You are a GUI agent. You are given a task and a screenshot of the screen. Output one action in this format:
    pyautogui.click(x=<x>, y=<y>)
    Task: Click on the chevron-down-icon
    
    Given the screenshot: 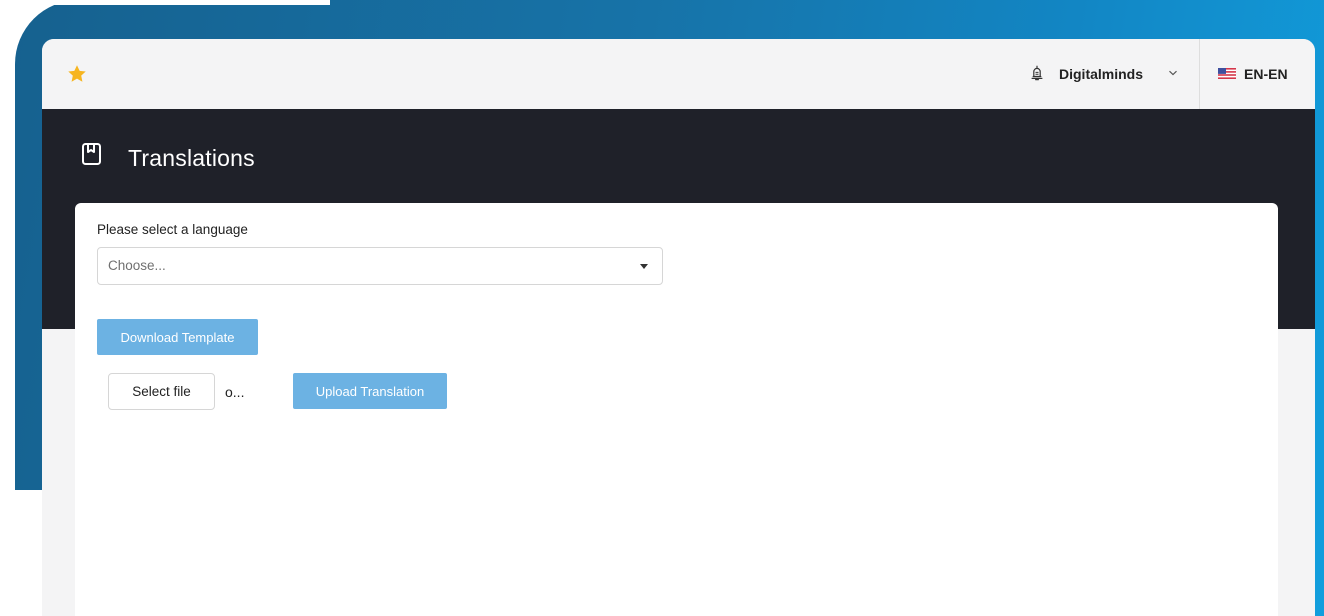 What is the action you would take?
    pyautogui.click(x=1173, y=73)
    